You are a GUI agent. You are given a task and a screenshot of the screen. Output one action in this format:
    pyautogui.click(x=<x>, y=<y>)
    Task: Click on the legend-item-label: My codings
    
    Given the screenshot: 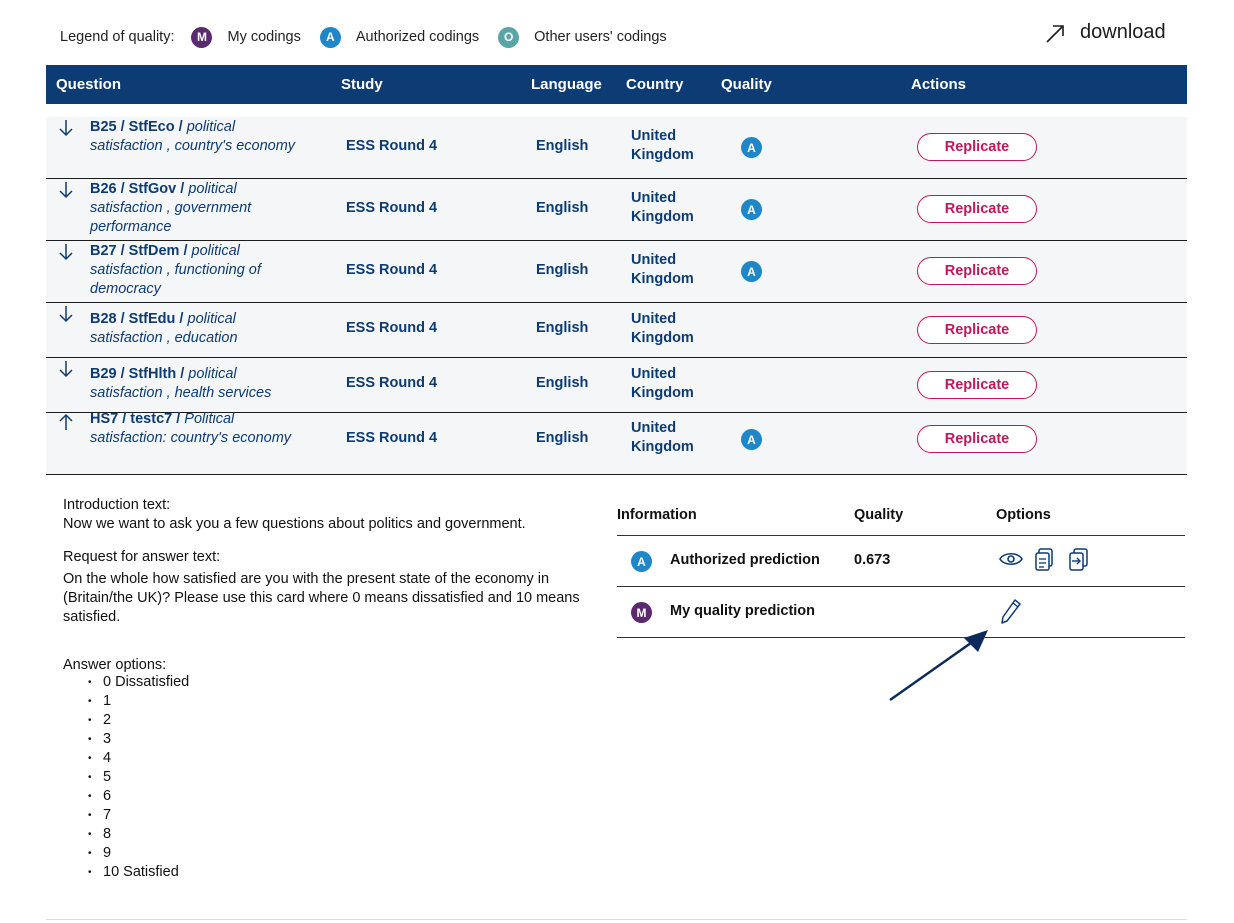 What is the action you would take?
    pyautogui.click(x=264, y=37)
    